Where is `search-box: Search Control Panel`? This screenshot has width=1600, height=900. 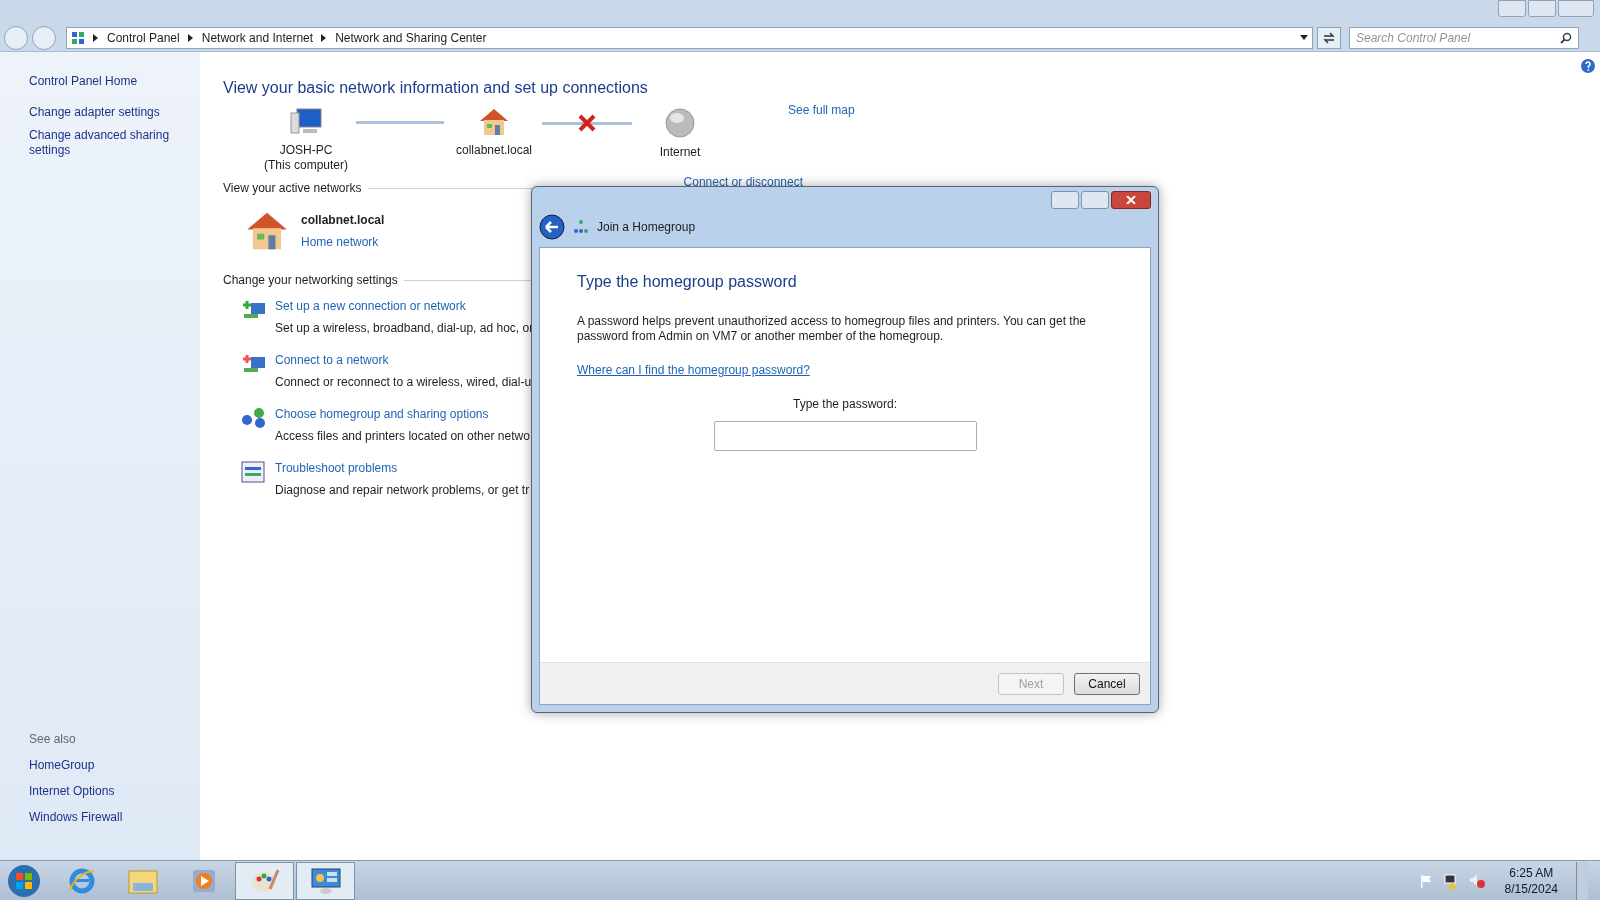
search-box: Search Control Panel is located at coordinates (1464, 37).